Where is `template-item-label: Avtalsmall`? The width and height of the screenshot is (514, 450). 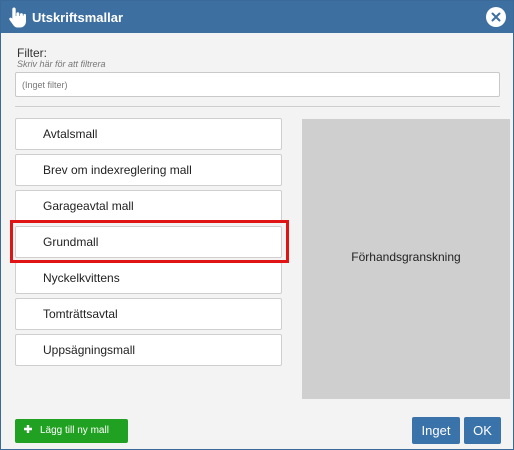
template-item-label: Avtalsmall is located at coordinates (70, 134).